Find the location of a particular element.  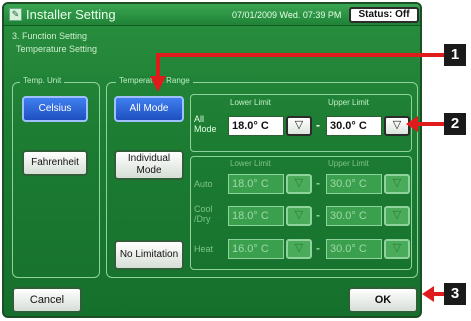

celsius-button: Celsius is located at coordinates (55, 109).